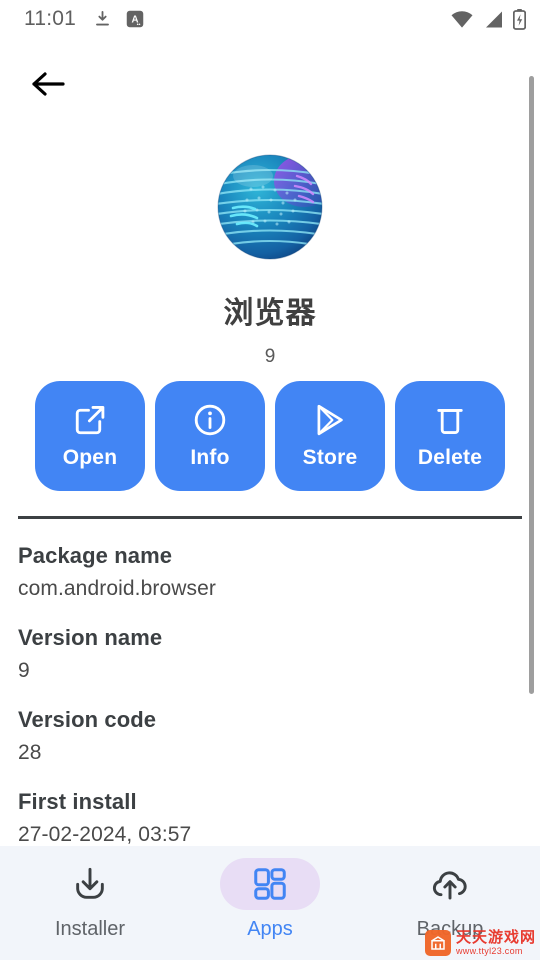 This screenshot has height=960, width=540. Describe the element at coordinates (495, 937) in the screenshot. I see `watermark-title: 天天游戏网` at that location.